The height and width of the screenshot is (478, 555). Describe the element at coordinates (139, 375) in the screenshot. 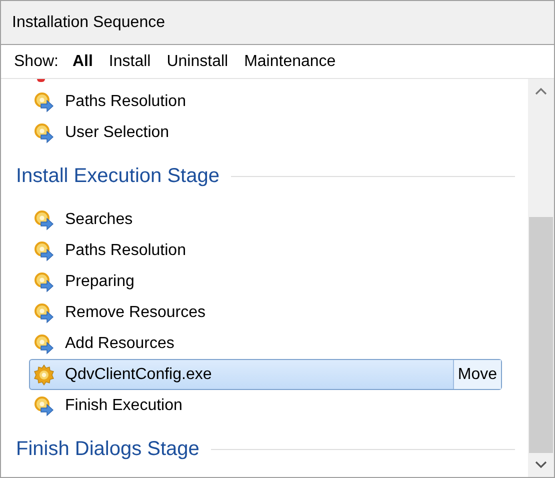

I see `item-label: QdvClientConfig.exe` at that location.